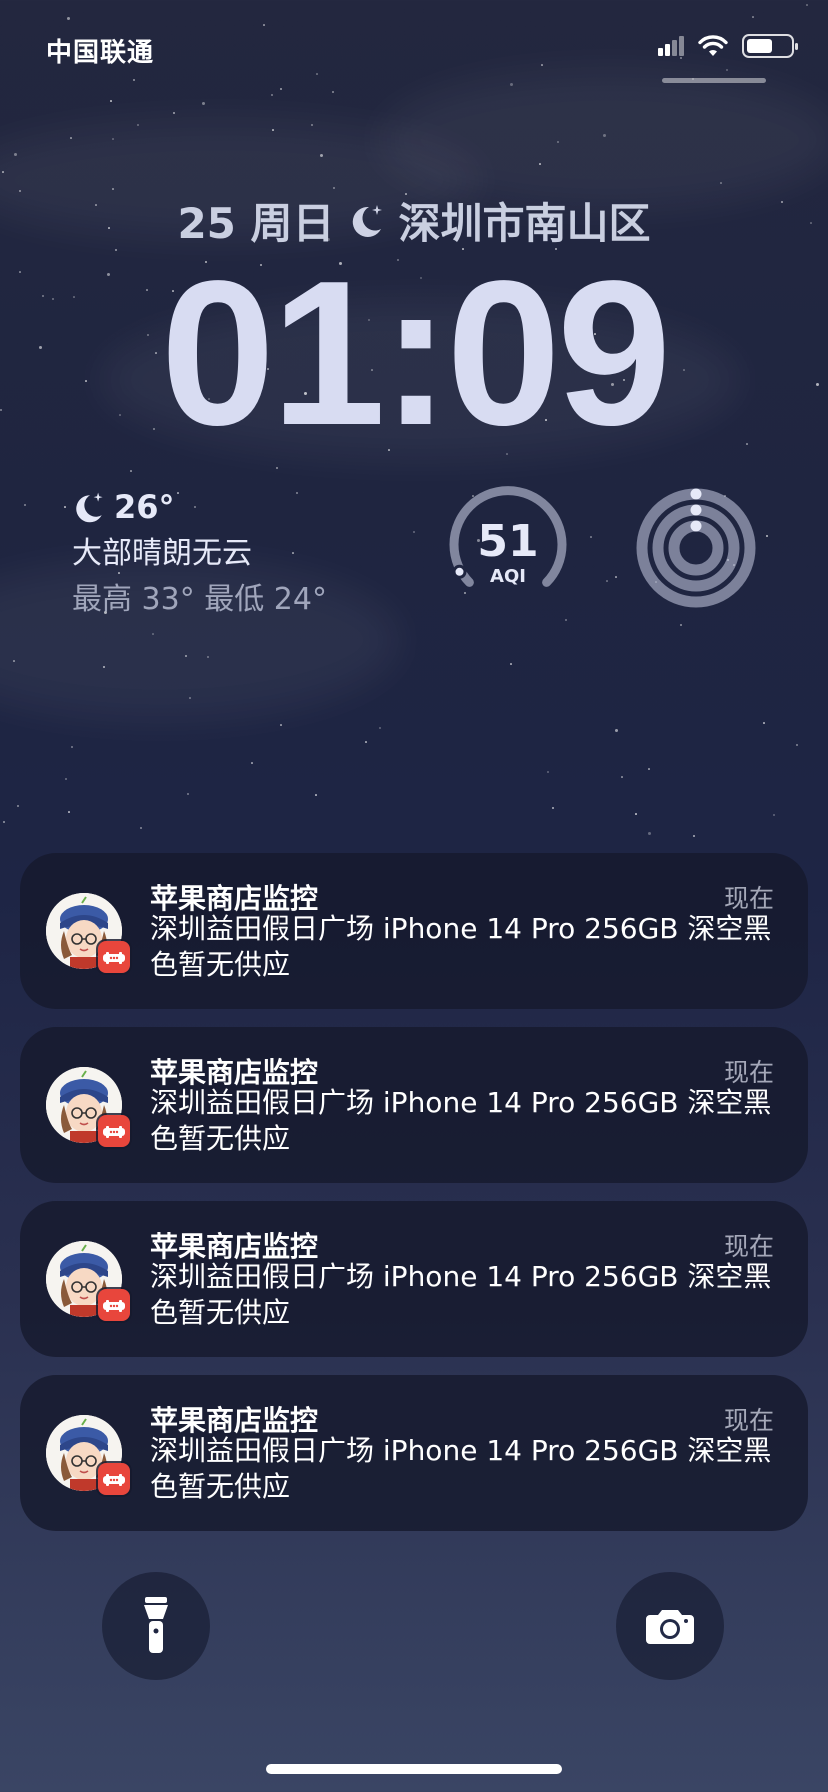 The height and width of the screenshot is (1792, 828). I want to click on wifi-icon, so click(713, 45).